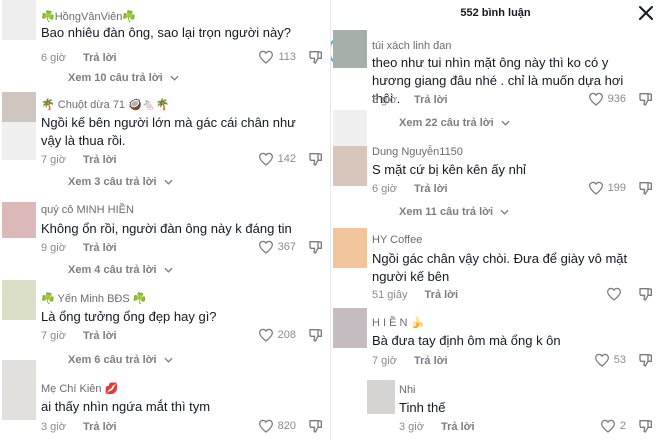  I want to click on view-replies-label: Xem 11 câu trả lời, so click(446, 212).